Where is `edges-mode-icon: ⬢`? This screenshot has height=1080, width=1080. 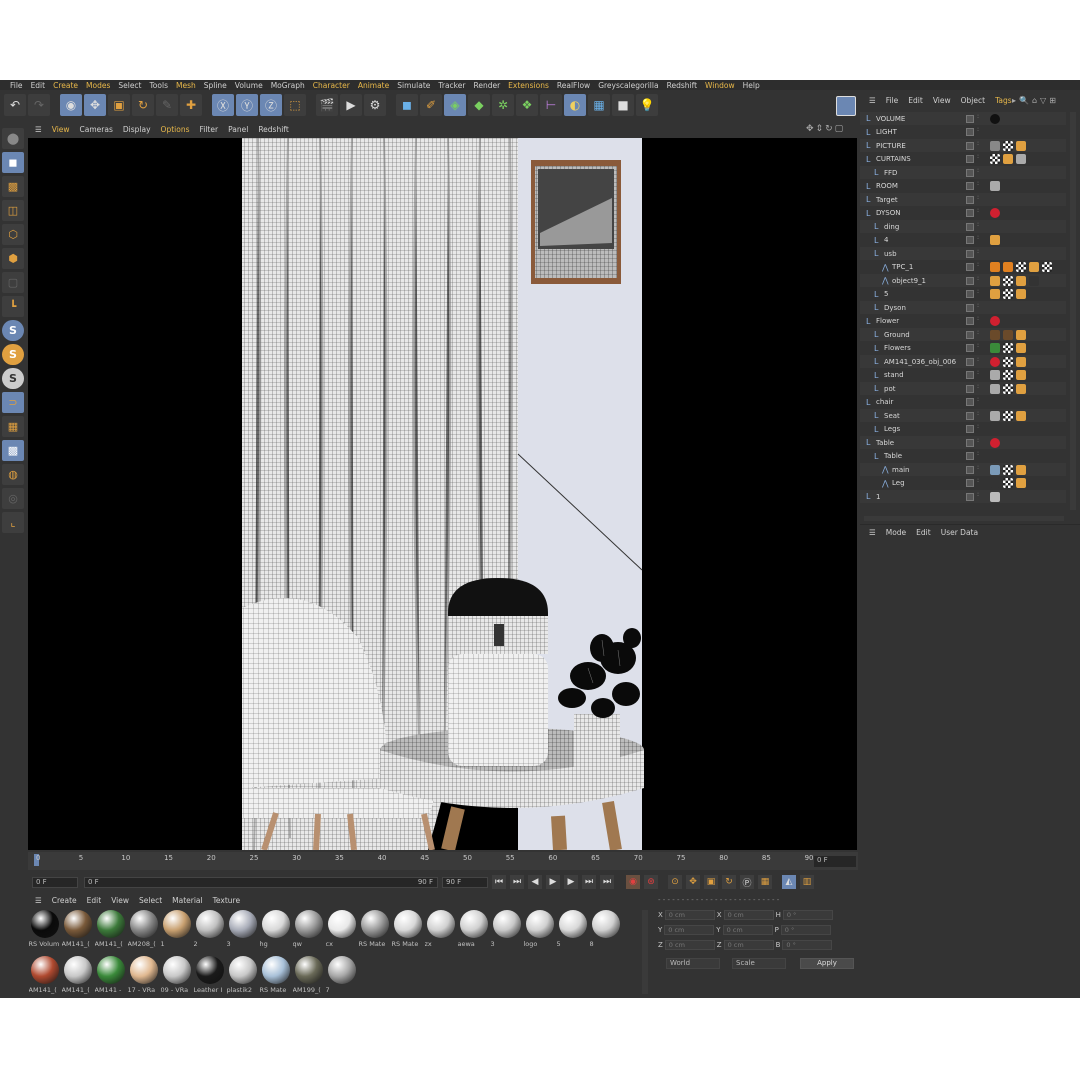
edges-mode-icon: ⬢ is located at coordinates (13, 258).